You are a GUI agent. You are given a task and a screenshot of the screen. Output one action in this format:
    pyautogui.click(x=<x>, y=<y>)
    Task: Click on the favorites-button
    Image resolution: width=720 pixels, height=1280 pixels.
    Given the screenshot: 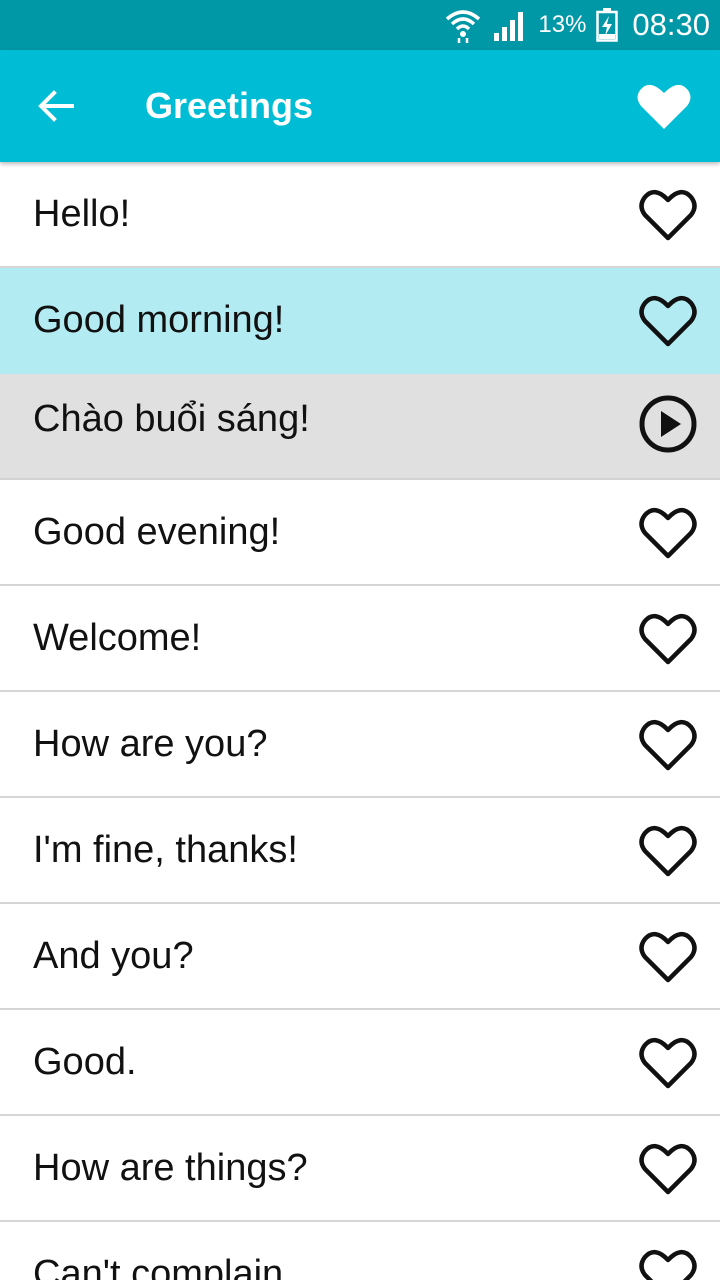 What is the action you would take?
    pyautogui.click(x=664, y=106)
    